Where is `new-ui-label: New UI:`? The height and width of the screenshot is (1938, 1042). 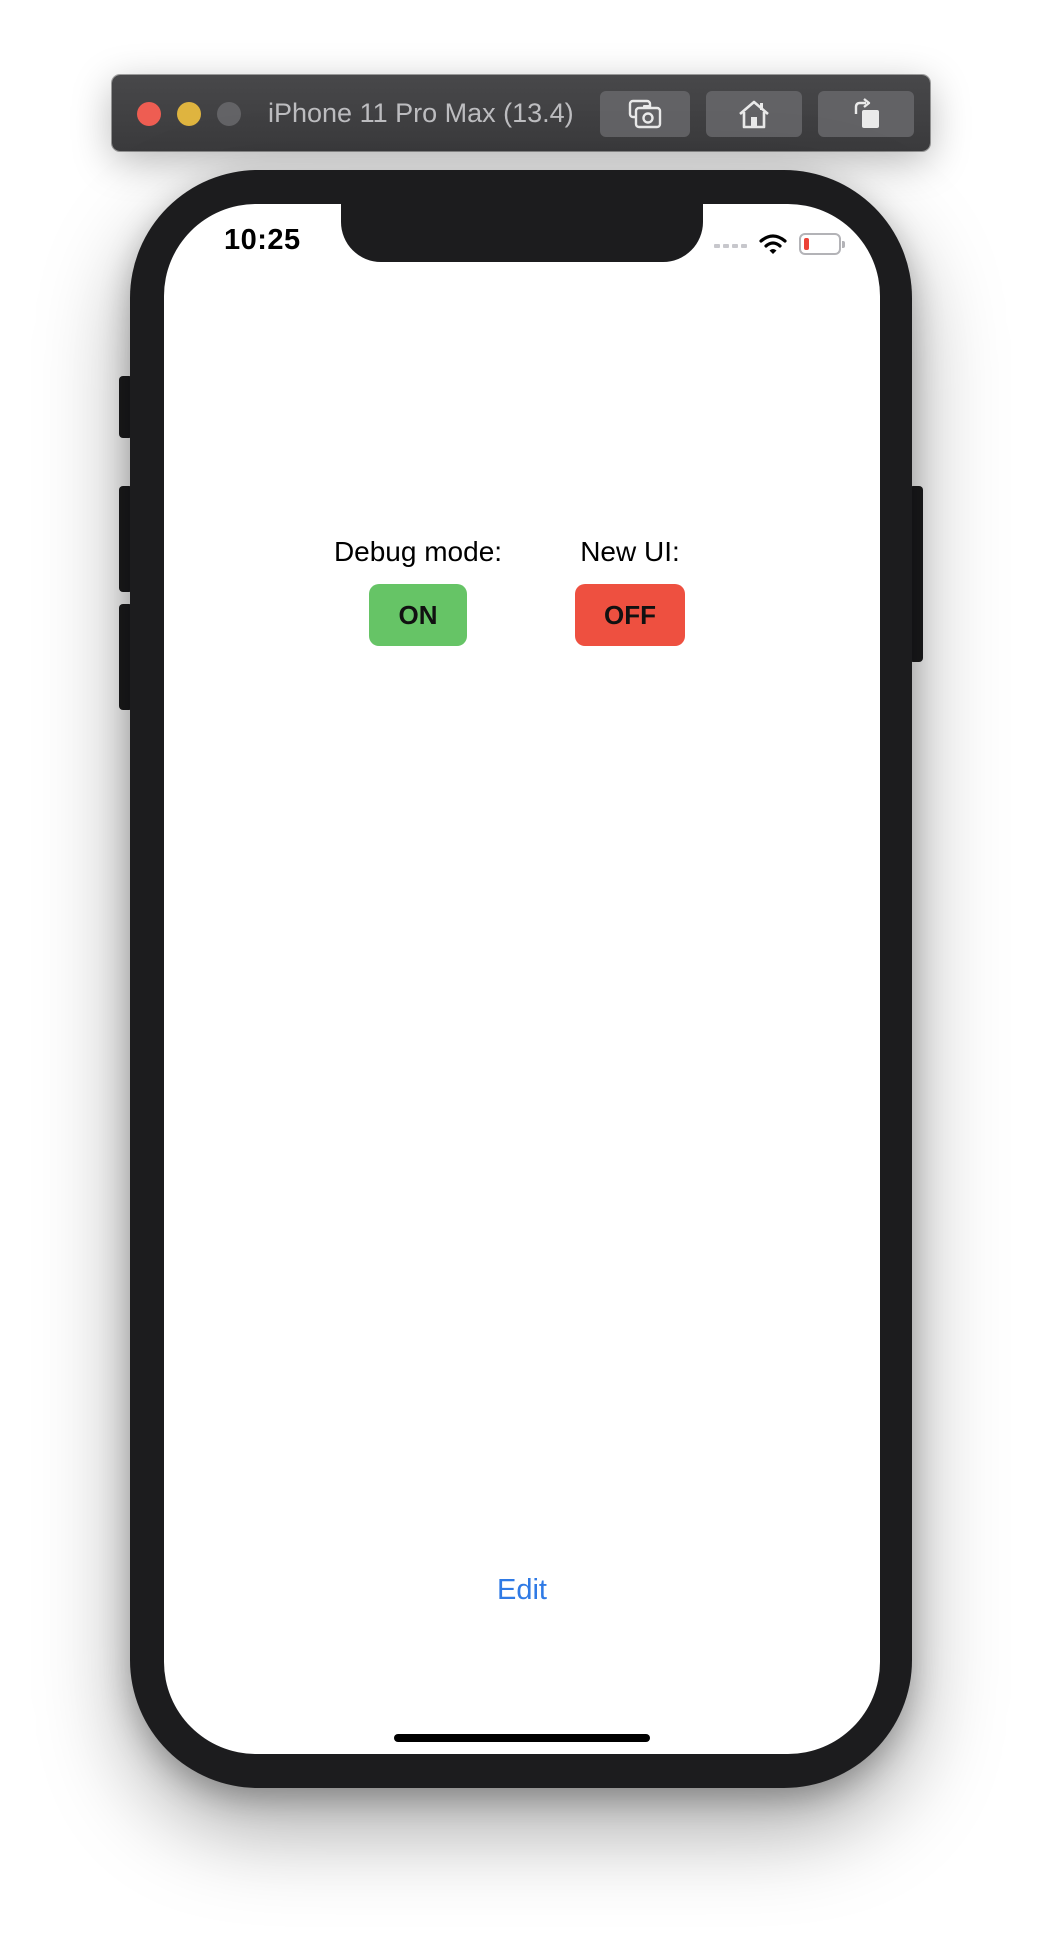 new-ui-label: New UI: is located at coordinates (630, 551).